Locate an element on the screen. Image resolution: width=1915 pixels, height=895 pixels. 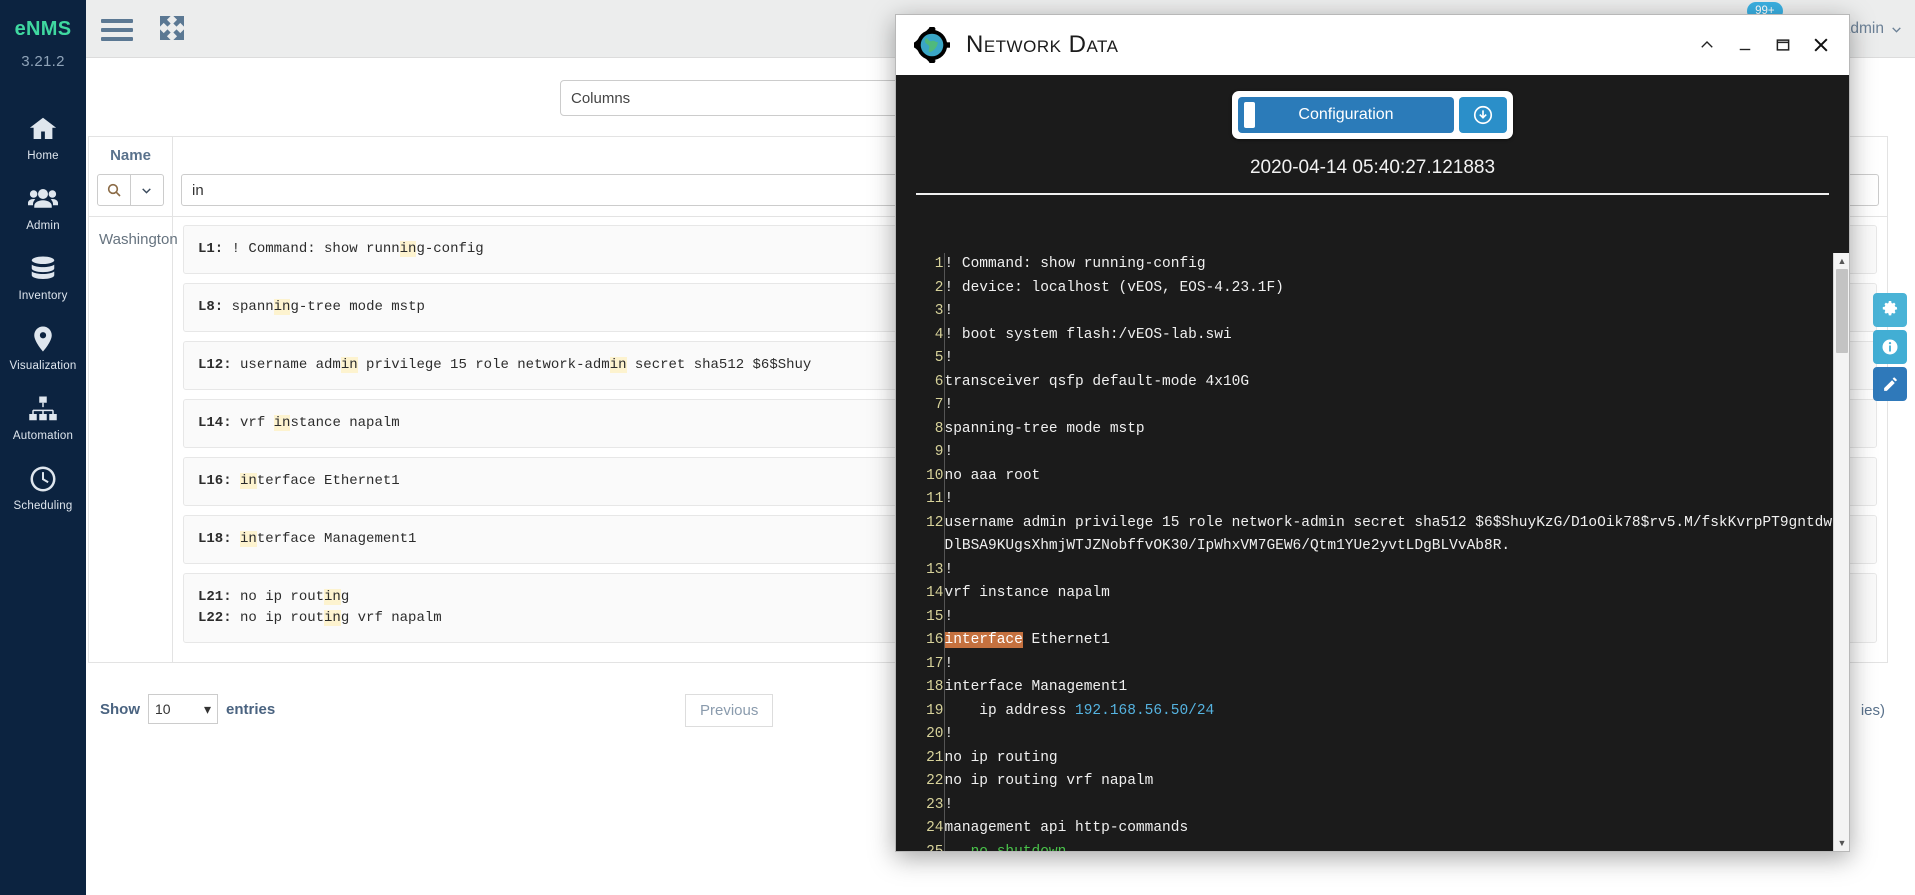
line-number: 1 is located at coordinates (939, 264).